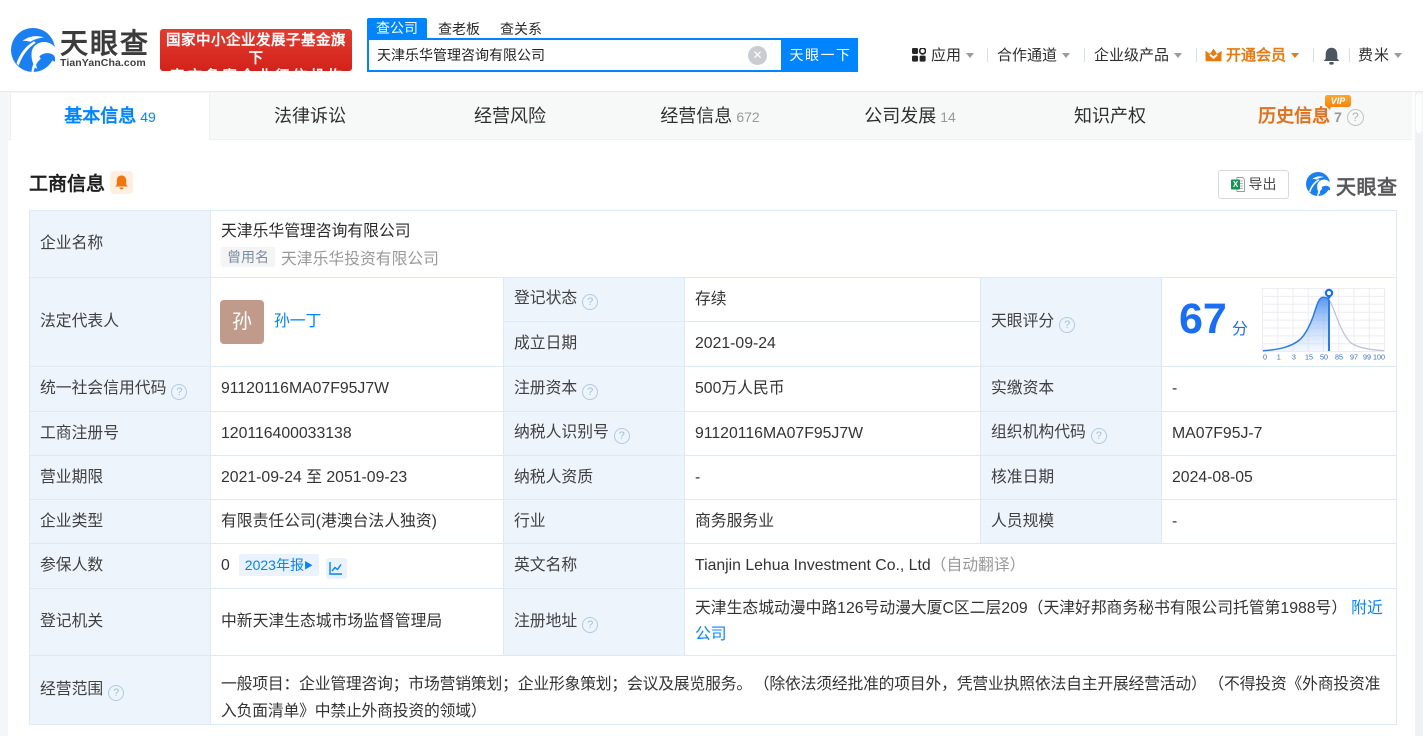 This screenshot has height=736, width=1423. I want to click on svg-text: 100, so click(1379, 357).